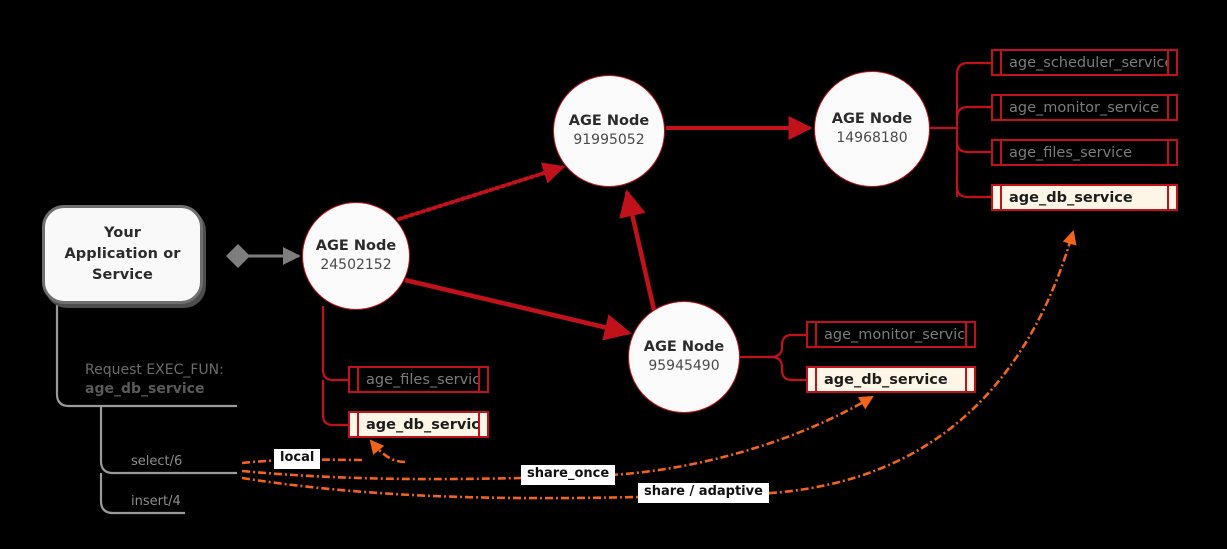  What do you see at coordinates (609, 139) in the screenshot?
I see `age-node-id: 91995052` at bounding box center [609, 139].